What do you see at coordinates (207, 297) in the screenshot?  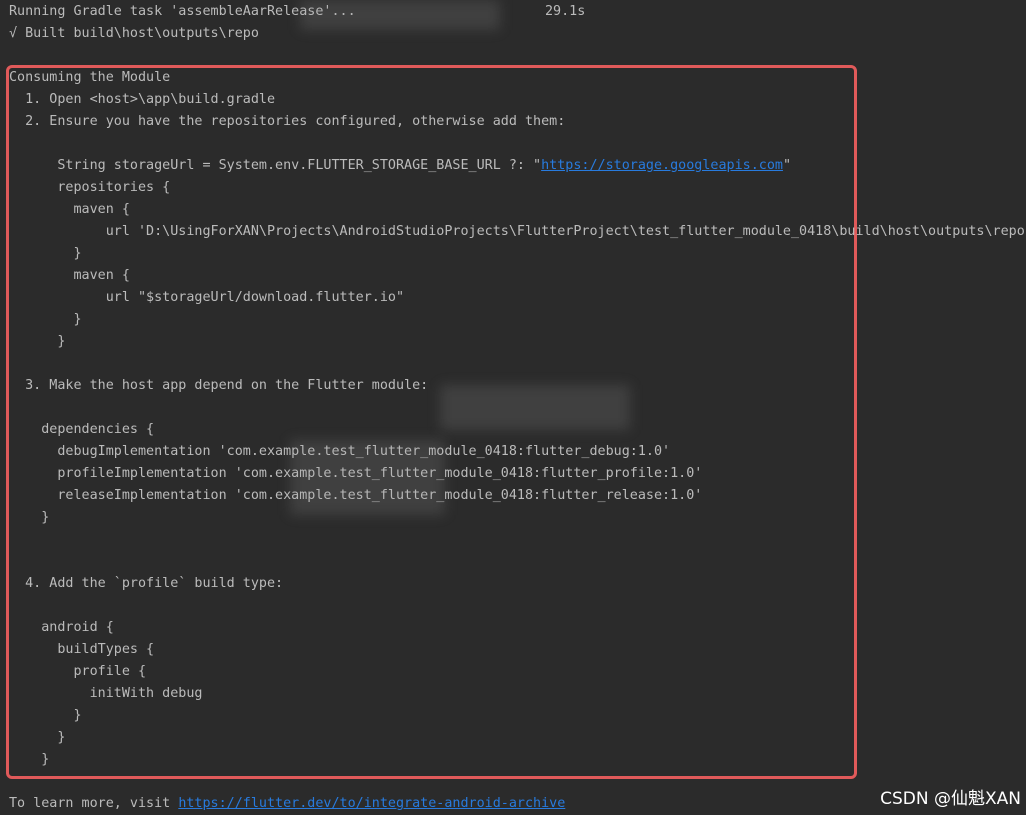 I see `console-line: url "$storageUrl/download.flutter.io"` at bounding box center [207, 297].